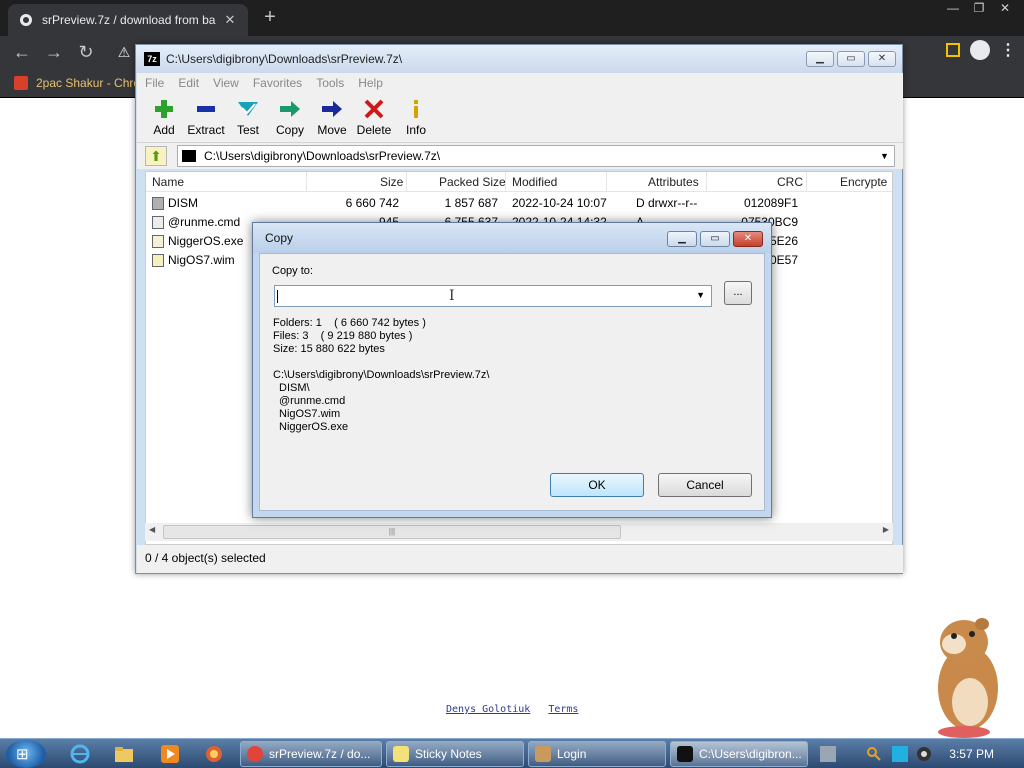  I want to click on back-arrow-icon: ←, so click(22, 53).